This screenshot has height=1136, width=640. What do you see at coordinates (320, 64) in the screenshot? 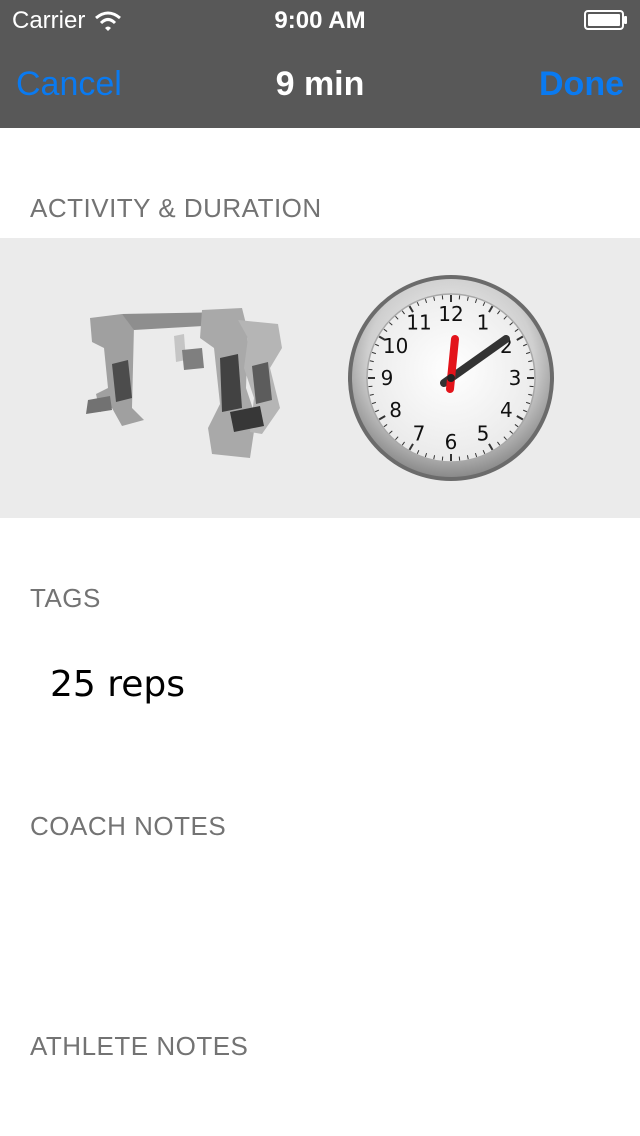
I see `navigation-bar: Carrier 9:00 AM Cancel 9 min Done` at bounding box center [320, 64].